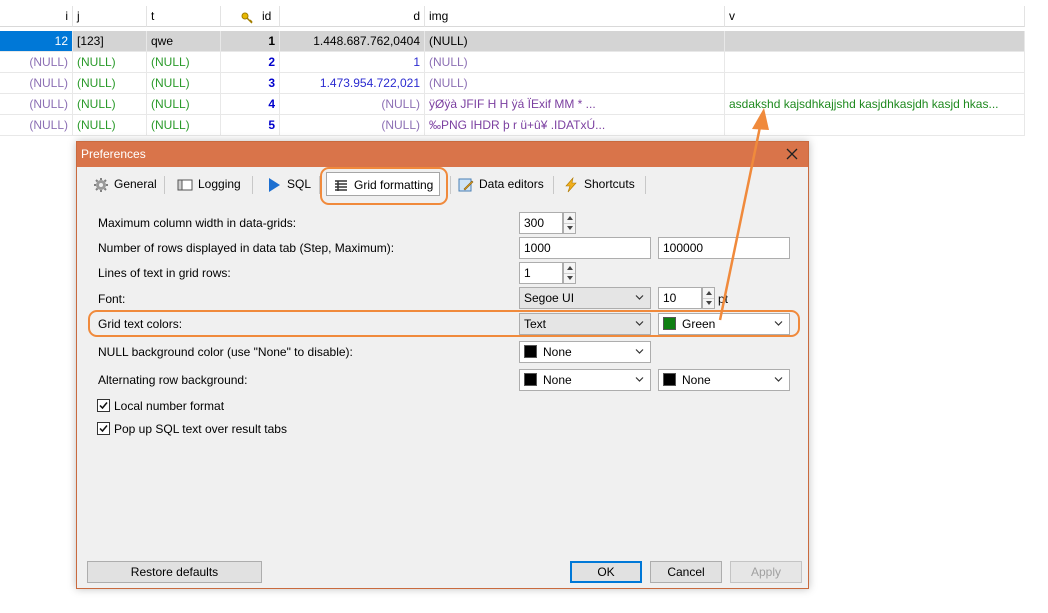 The image size is (1048, 613). I want to click on tab-logging: Logging, so click(209, 184).